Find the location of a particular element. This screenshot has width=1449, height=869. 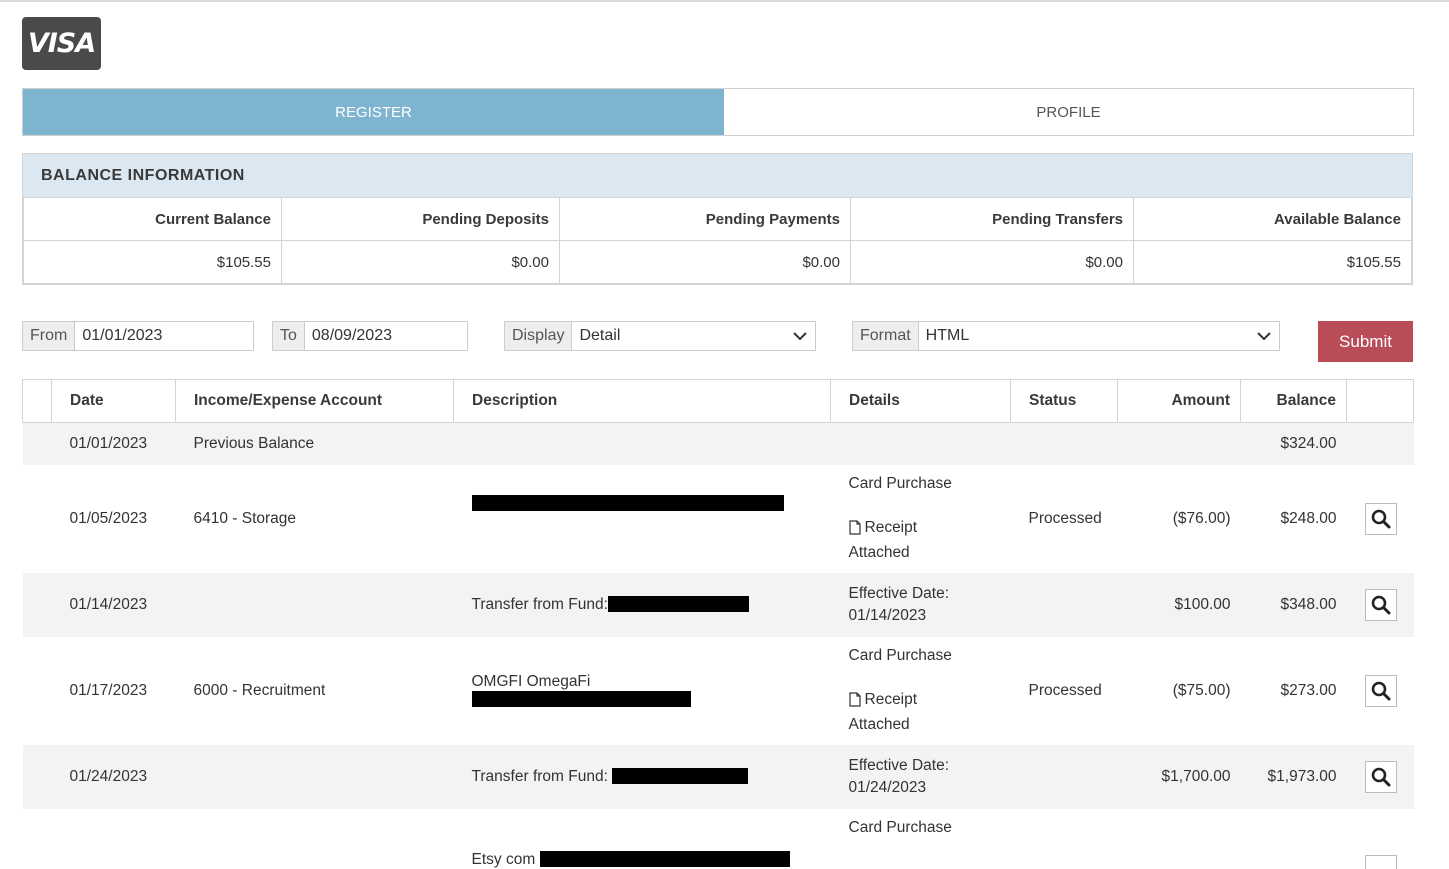

format-label: Format is located at coordinates (886, 336).